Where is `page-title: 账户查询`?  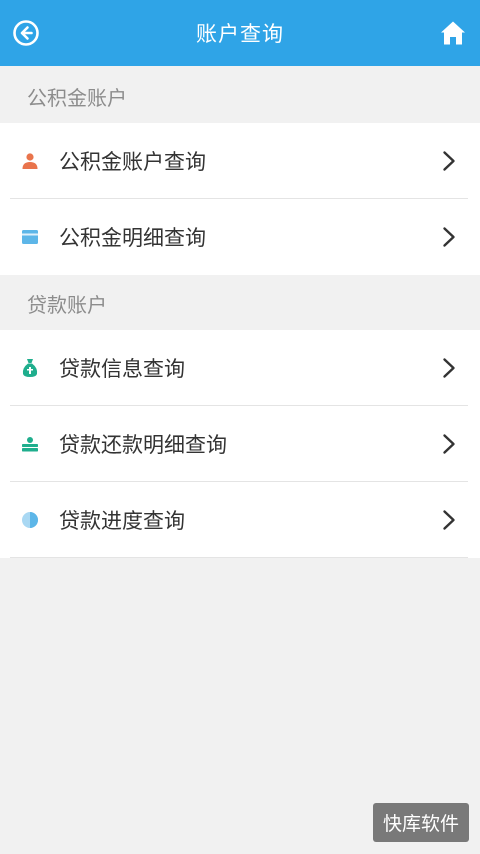
page-title: 账户查询 is located at coordinates (240, 34).